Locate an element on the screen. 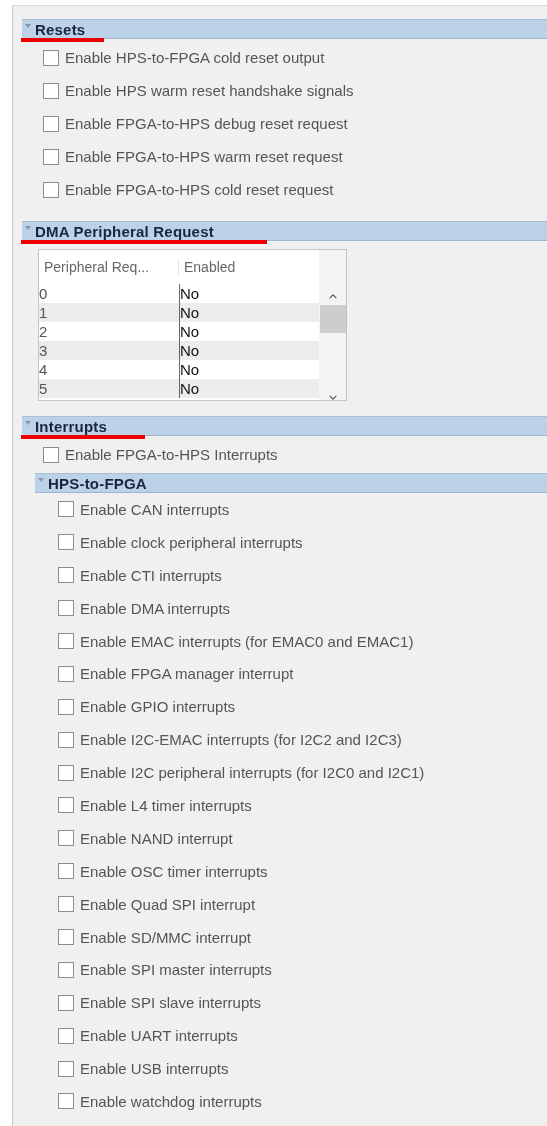 This screenshot has width=547, height=1126. section-header: Interrupts is located at coordinates (284, 426).